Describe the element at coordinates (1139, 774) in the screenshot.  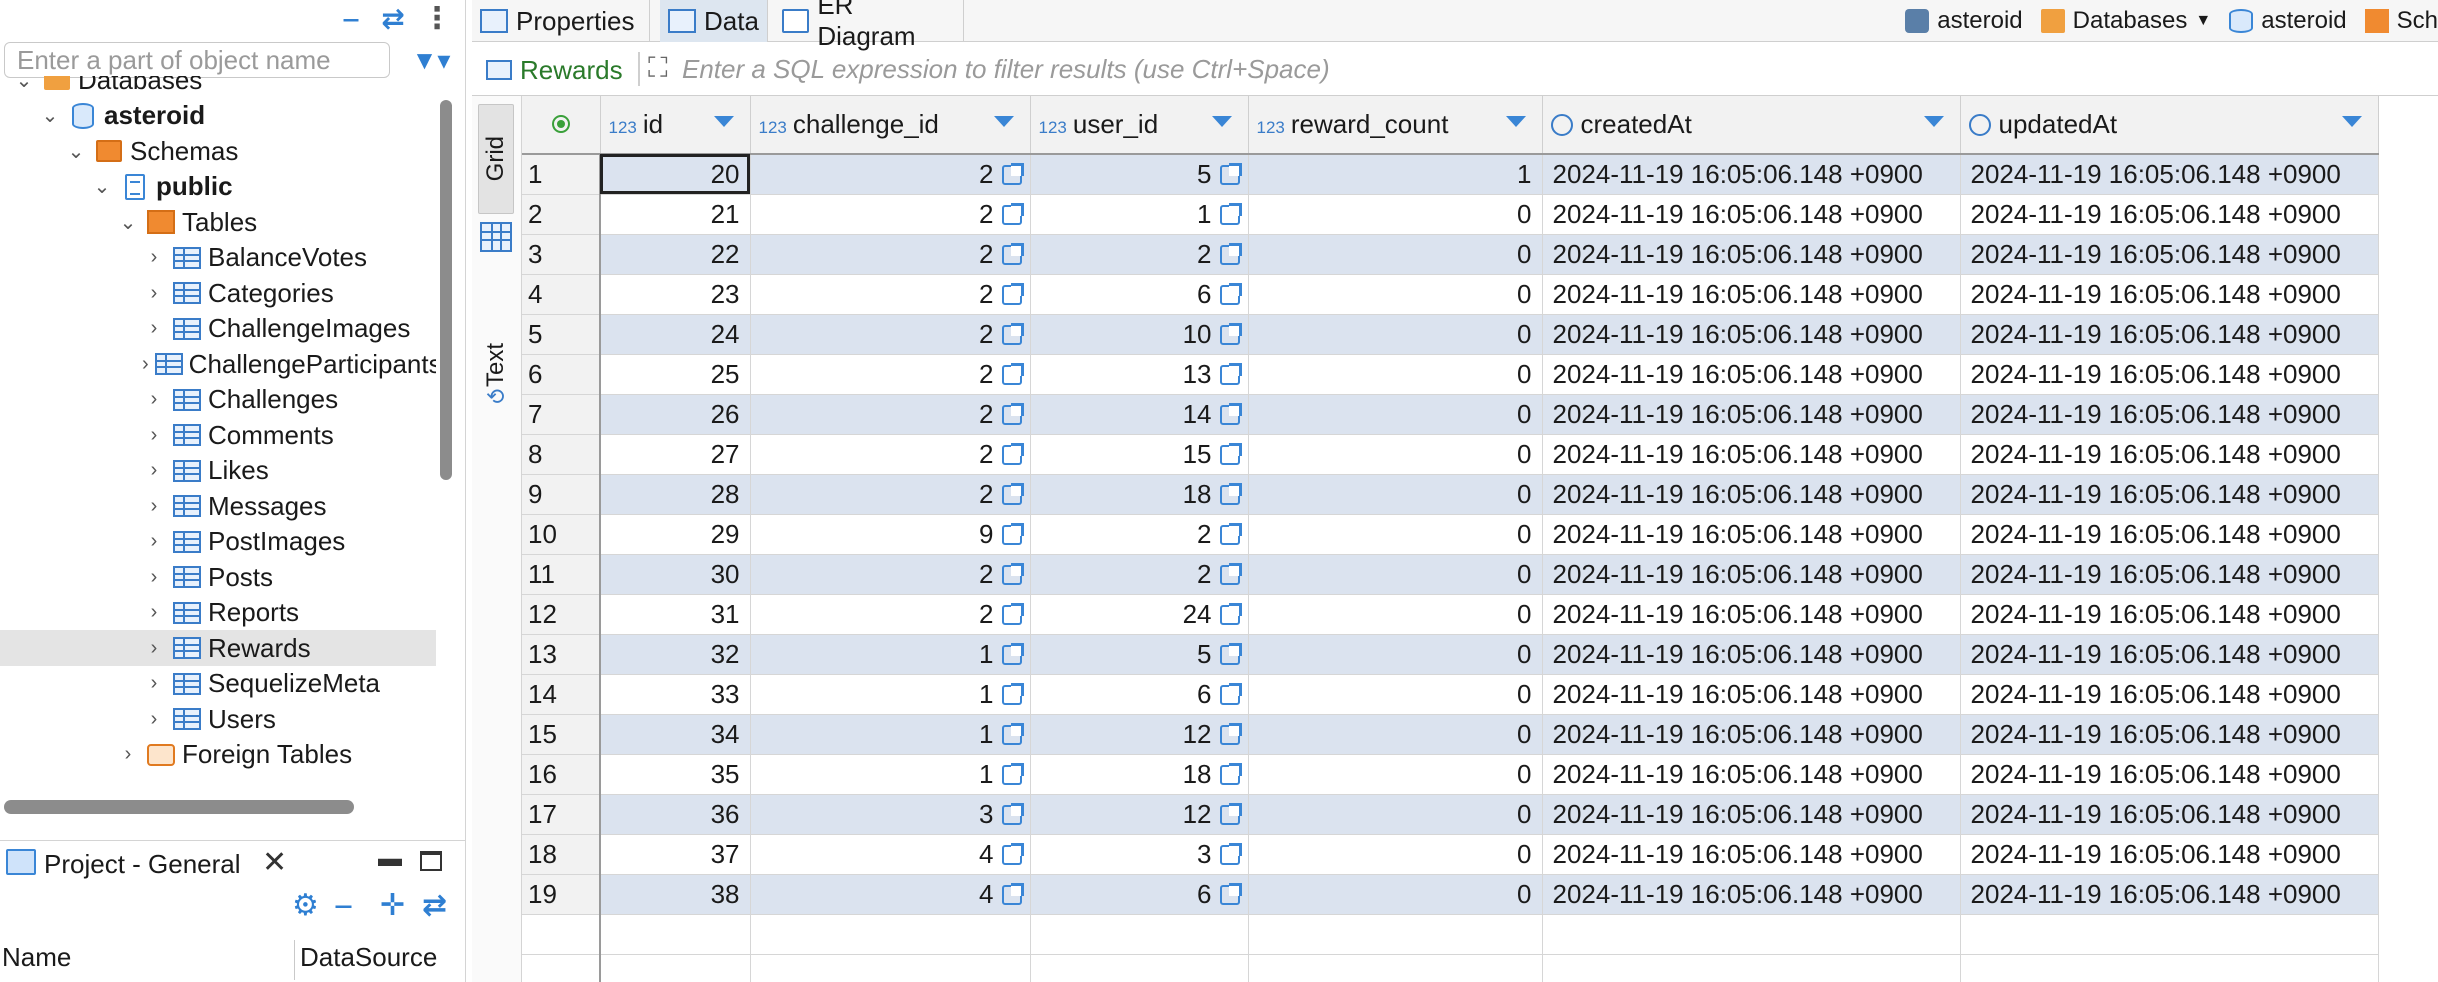
I see `user-id-cell: 18` at that location.